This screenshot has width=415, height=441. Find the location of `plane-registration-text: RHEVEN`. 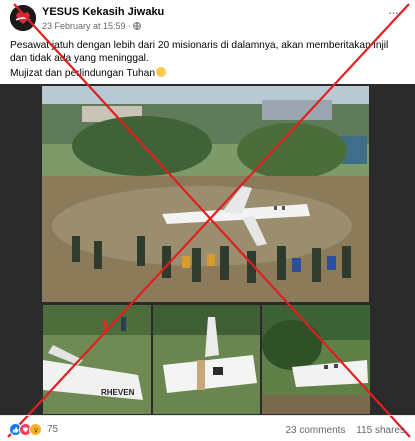

plane-registration-text: RHEVEN is located at coordinates (118, 392).